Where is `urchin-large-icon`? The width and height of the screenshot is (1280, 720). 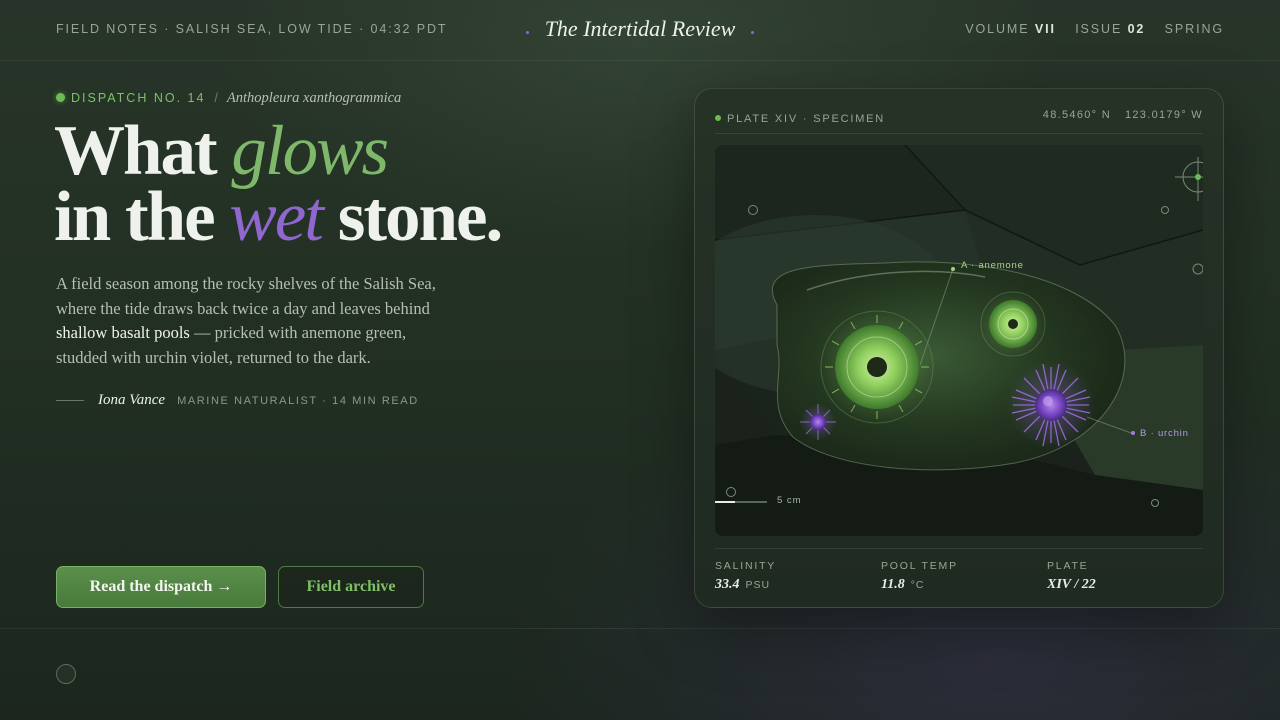 urchin-large-icon is located at coordinates (1051, 405).